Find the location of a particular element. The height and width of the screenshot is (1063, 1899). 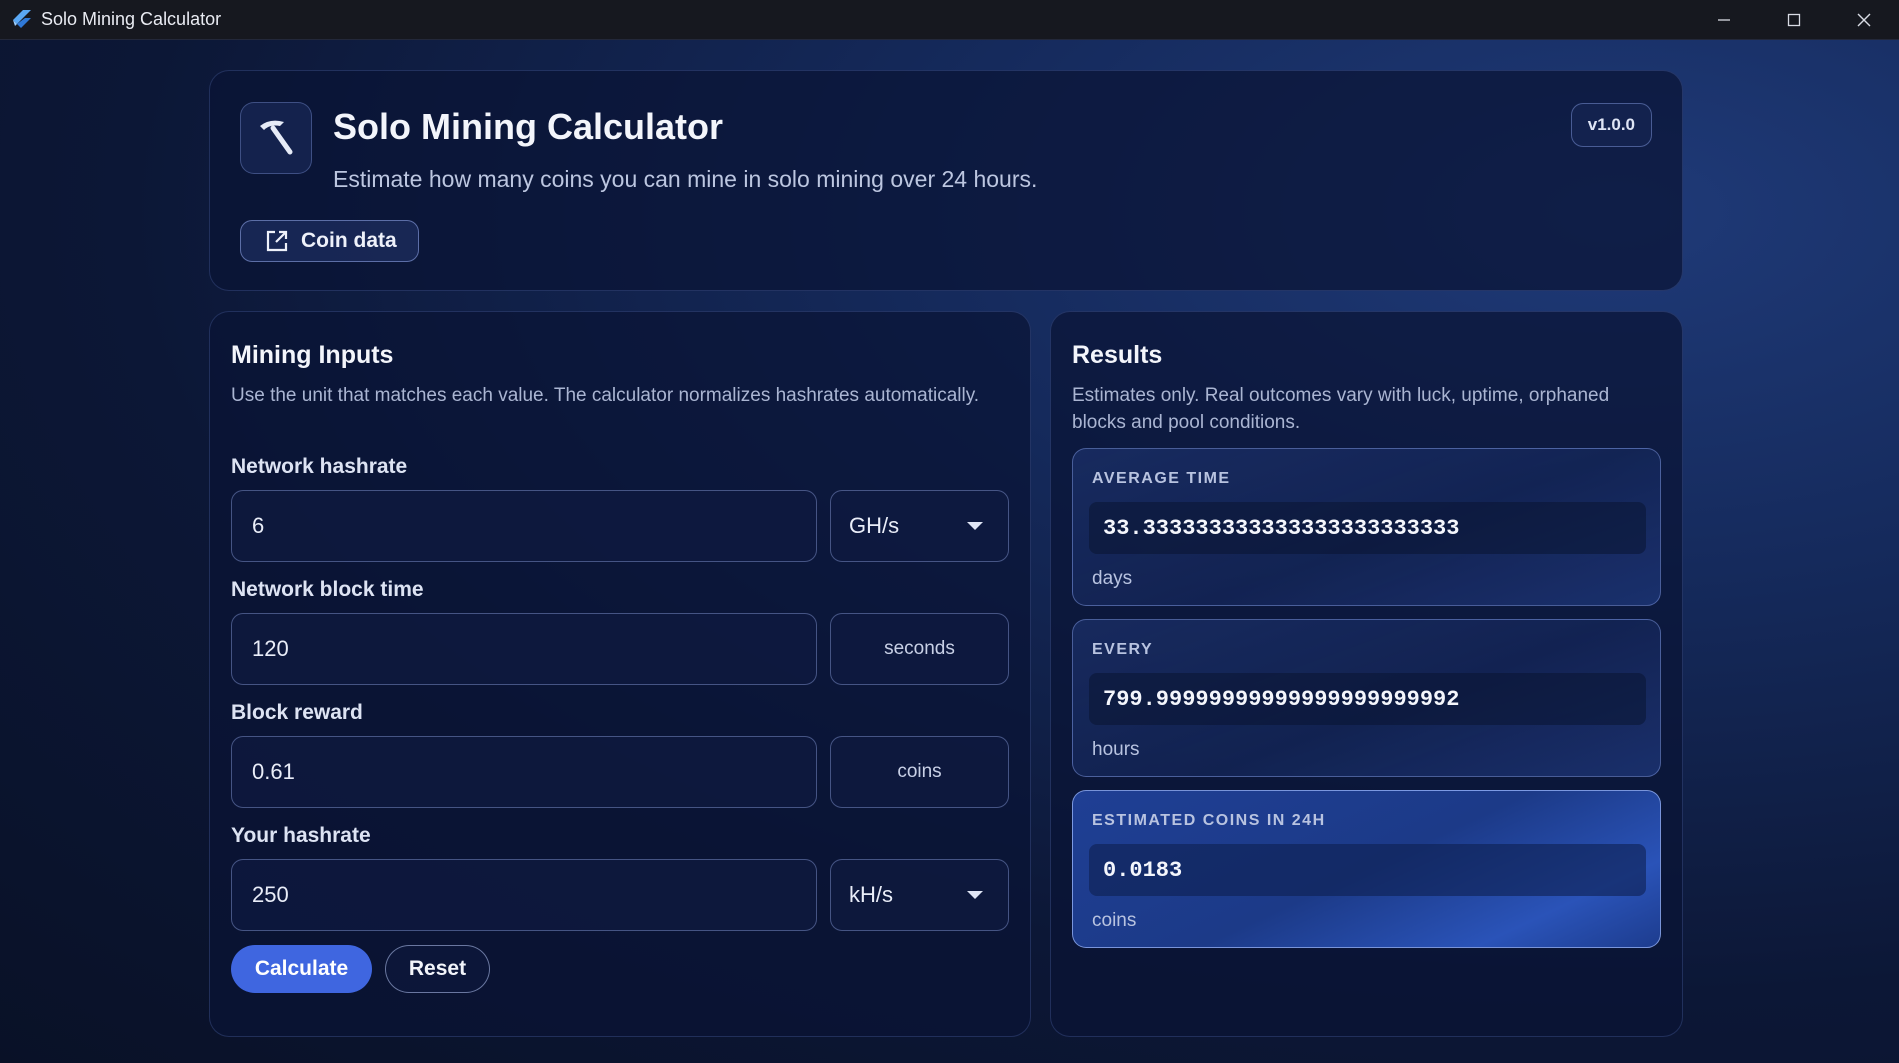

every-label: EVERY is located at coordinates (1123, 649).